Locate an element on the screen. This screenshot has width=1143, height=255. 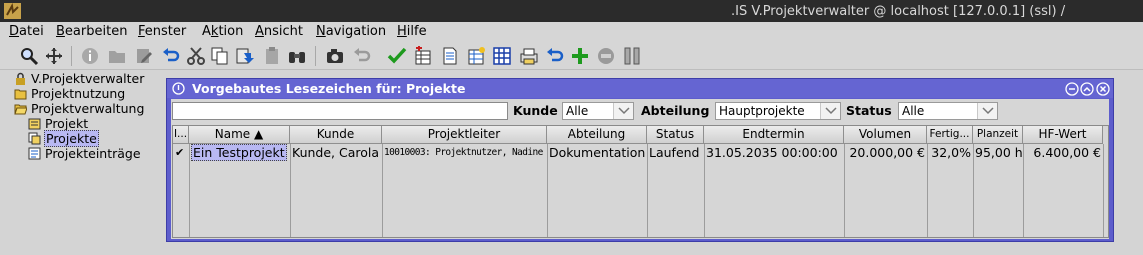
menu-fenster: Fenster is located at coordinates (162, 31).